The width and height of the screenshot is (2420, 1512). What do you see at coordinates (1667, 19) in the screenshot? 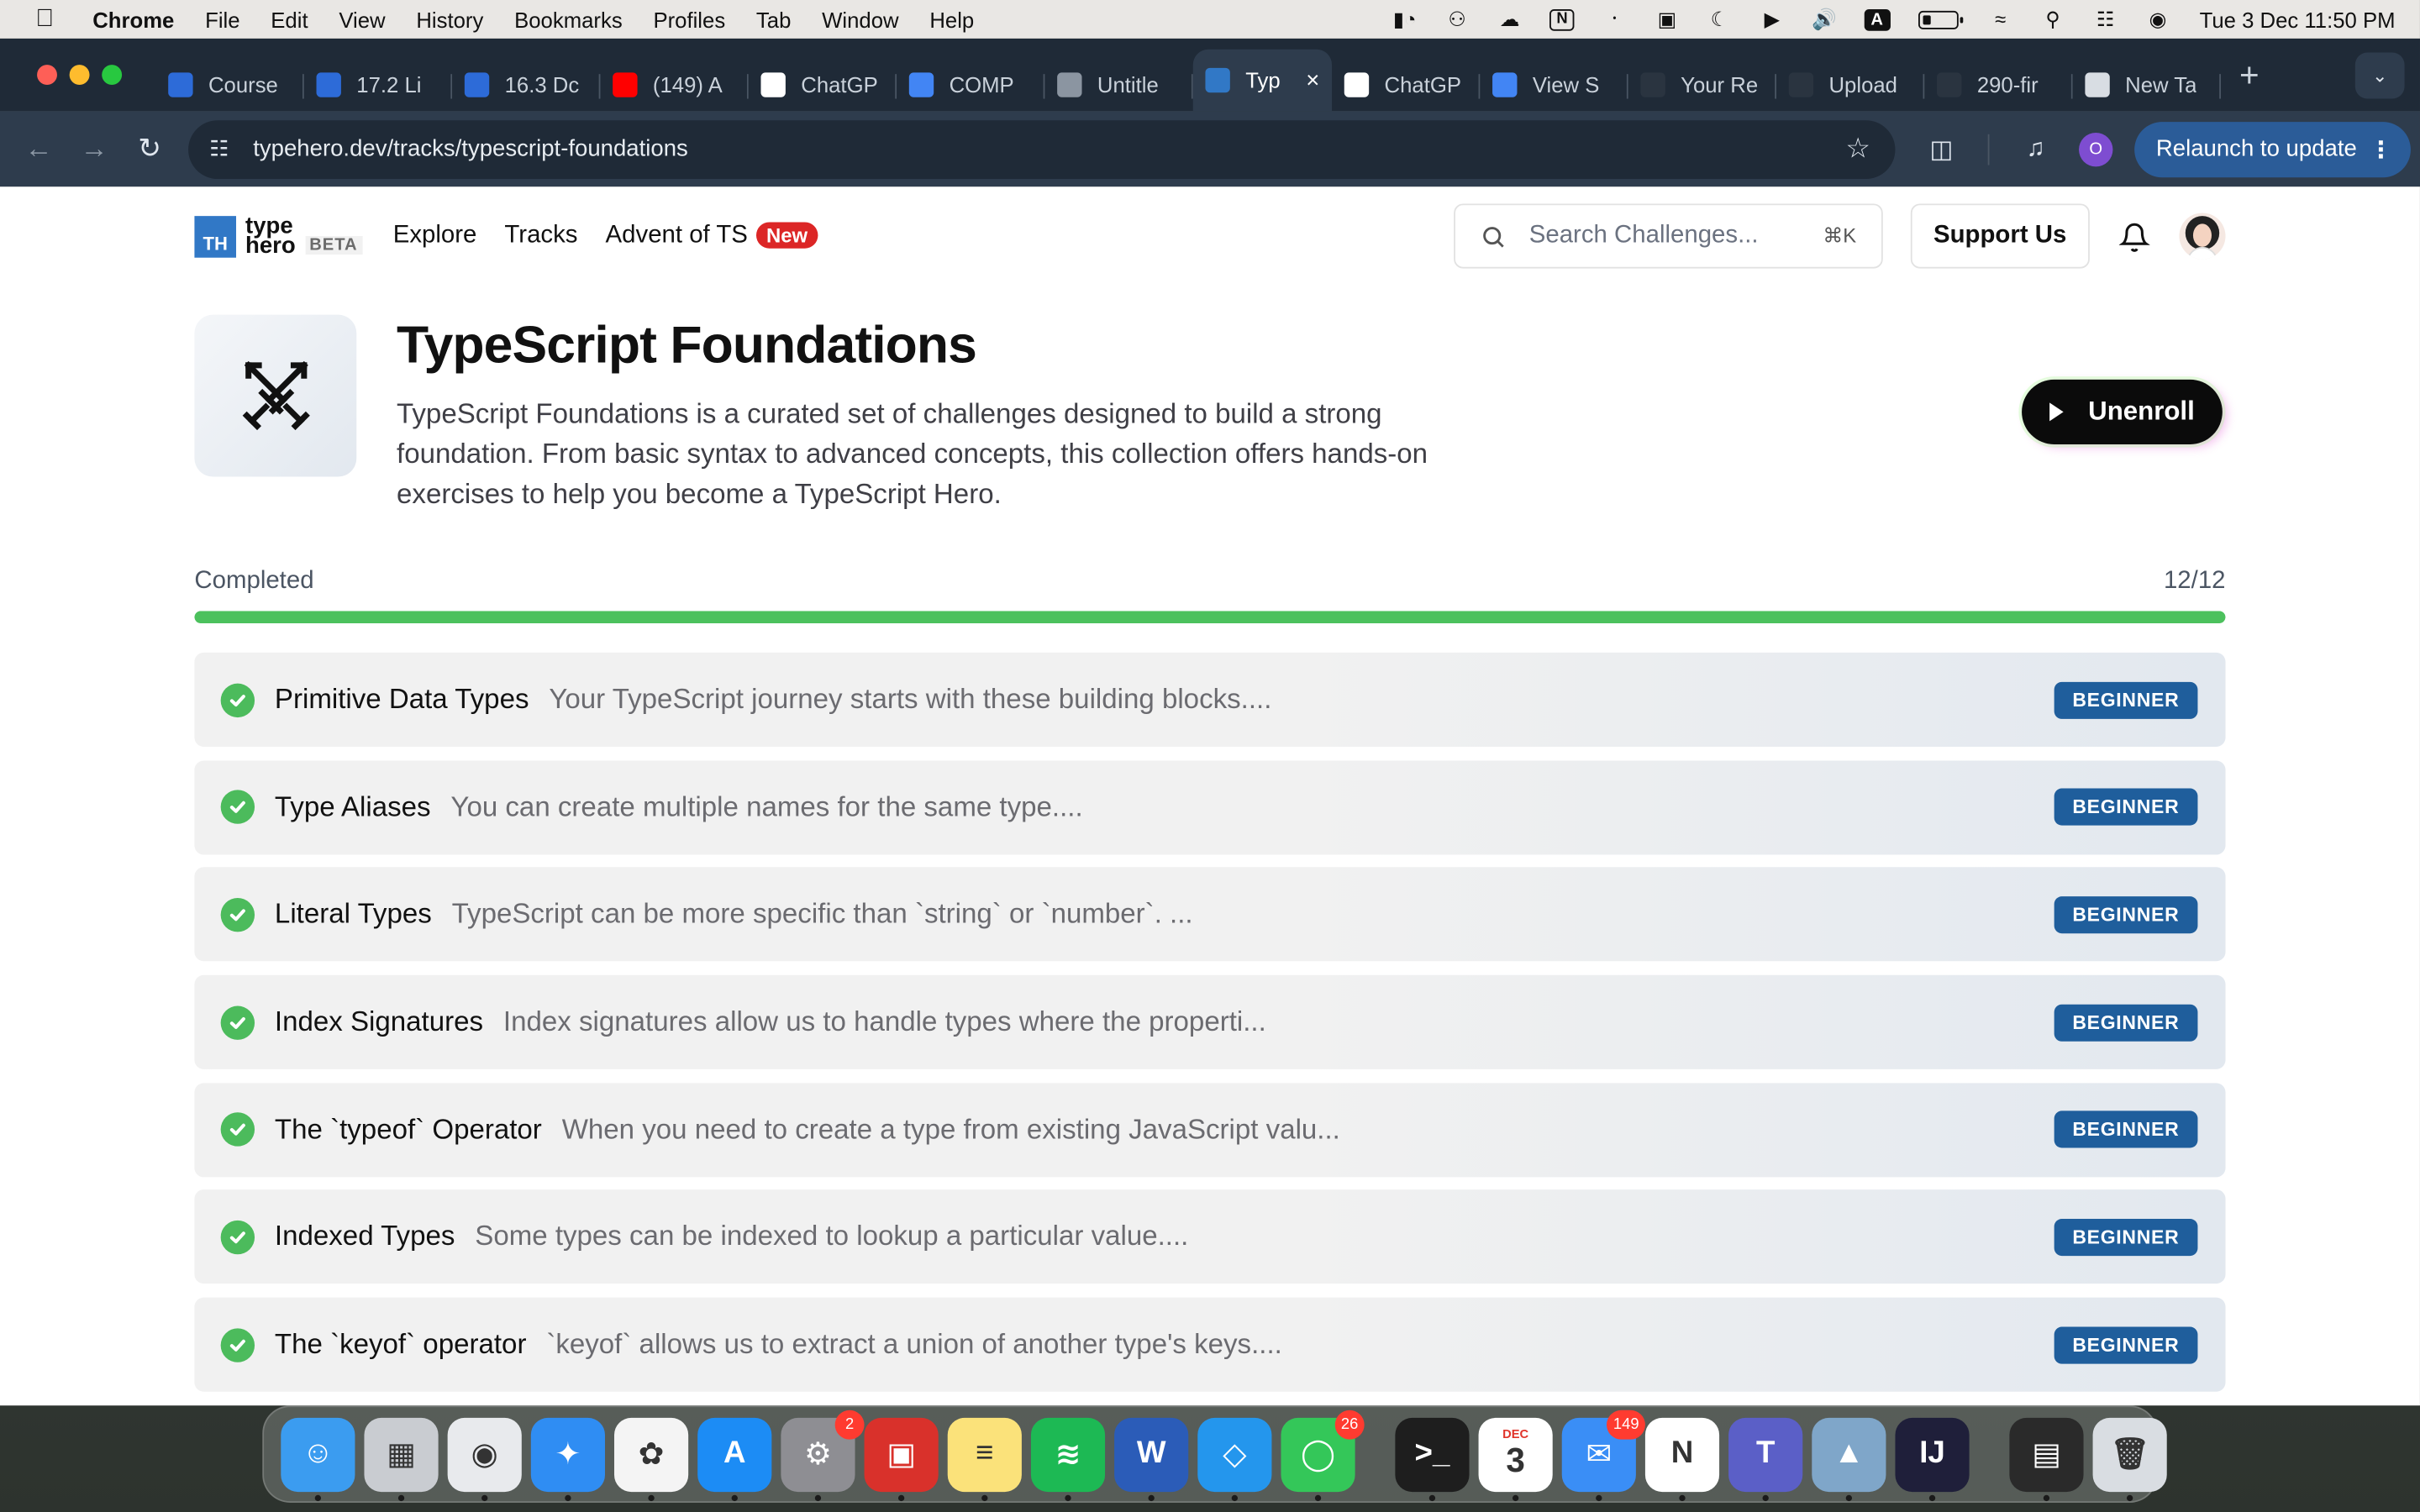
I see `display-icon: ▣` at bounding box center [1667, 19].